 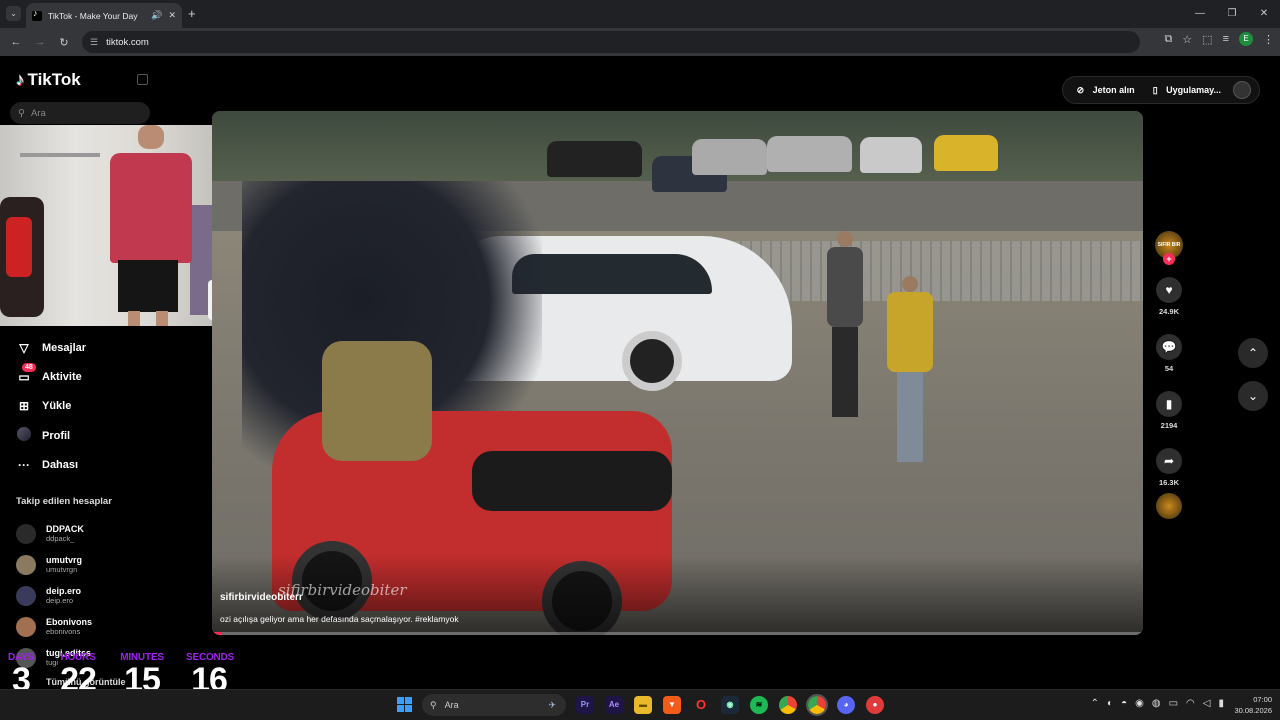 What do you see at coordinates (1169, 248) in the screenshot?
I see `creator-avatar: SIFIR BIR +` at bounding box center [1169, 248].